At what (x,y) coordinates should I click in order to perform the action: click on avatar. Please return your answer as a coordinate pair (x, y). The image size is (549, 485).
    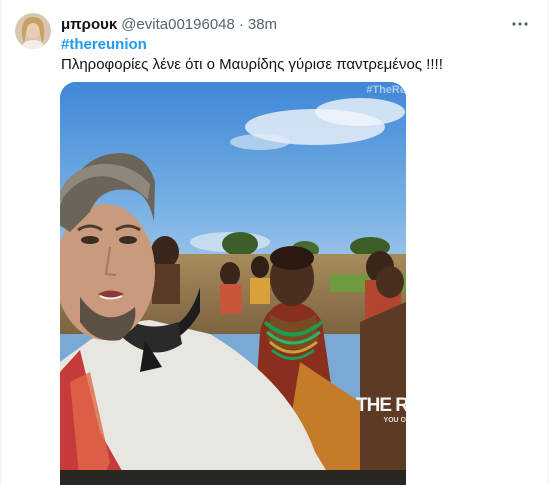
    Looking at the image, I should click on (33, 31).